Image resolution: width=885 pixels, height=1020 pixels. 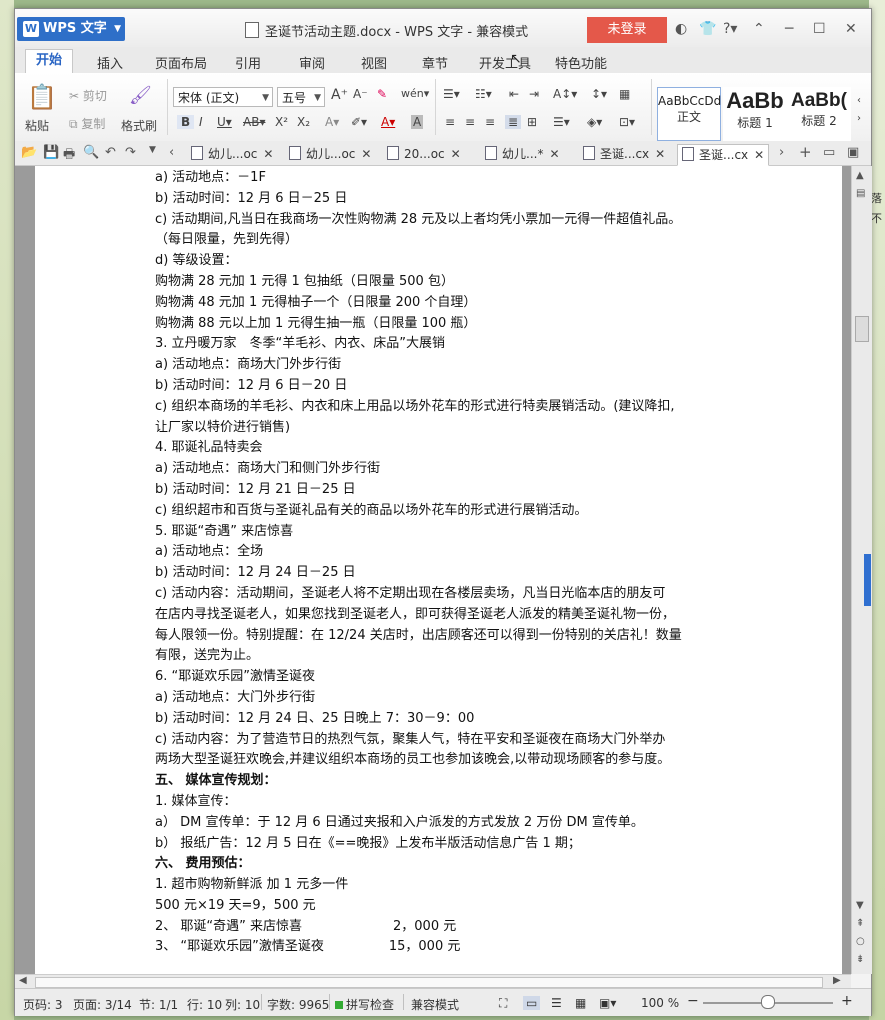 I want to click on borders-icon: ⊡▾, so click(x=627, y=122).